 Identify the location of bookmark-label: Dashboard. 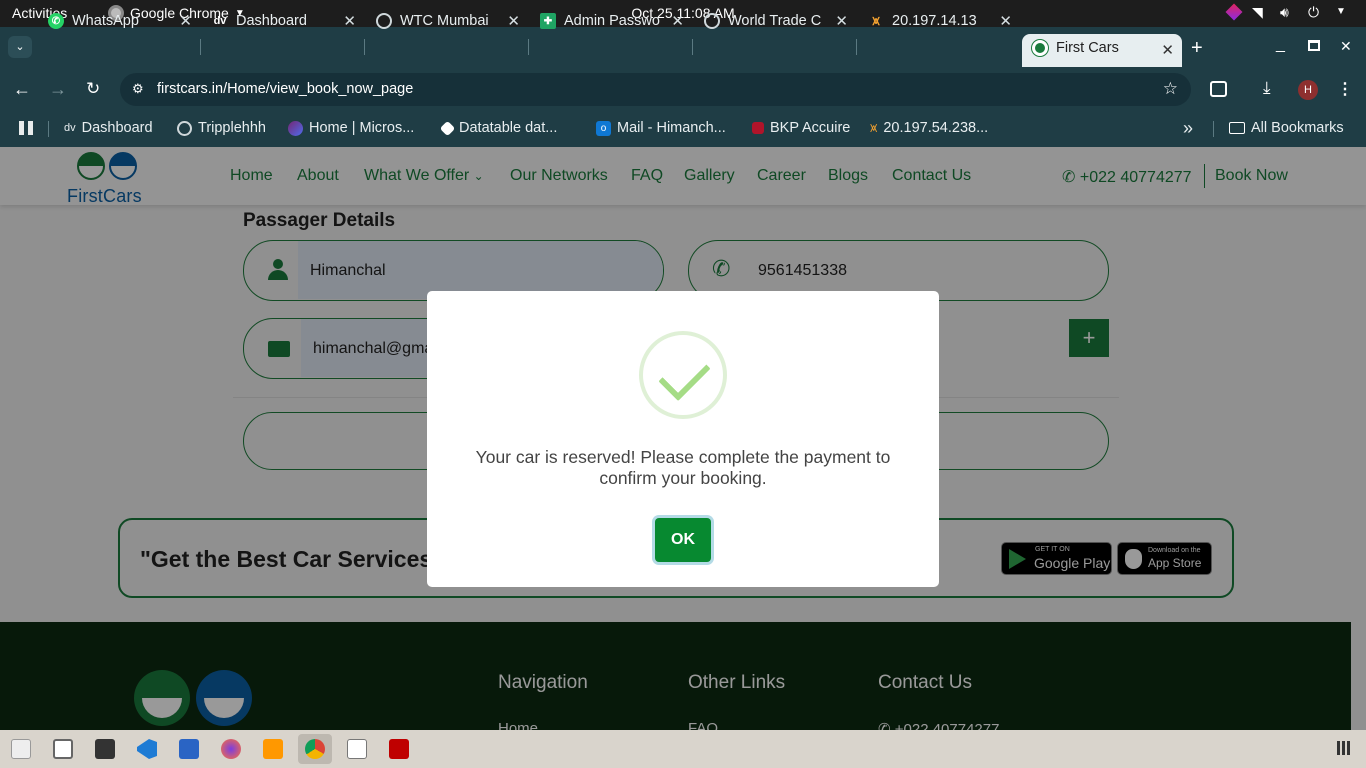
(117, 128).